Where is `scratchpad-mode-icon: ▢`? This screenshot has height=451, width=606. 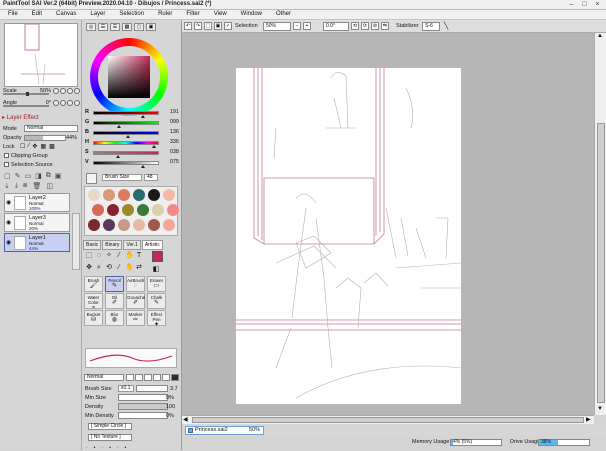 scratchpad-mode-icon: ▢ is located at coordinates (139, 27).